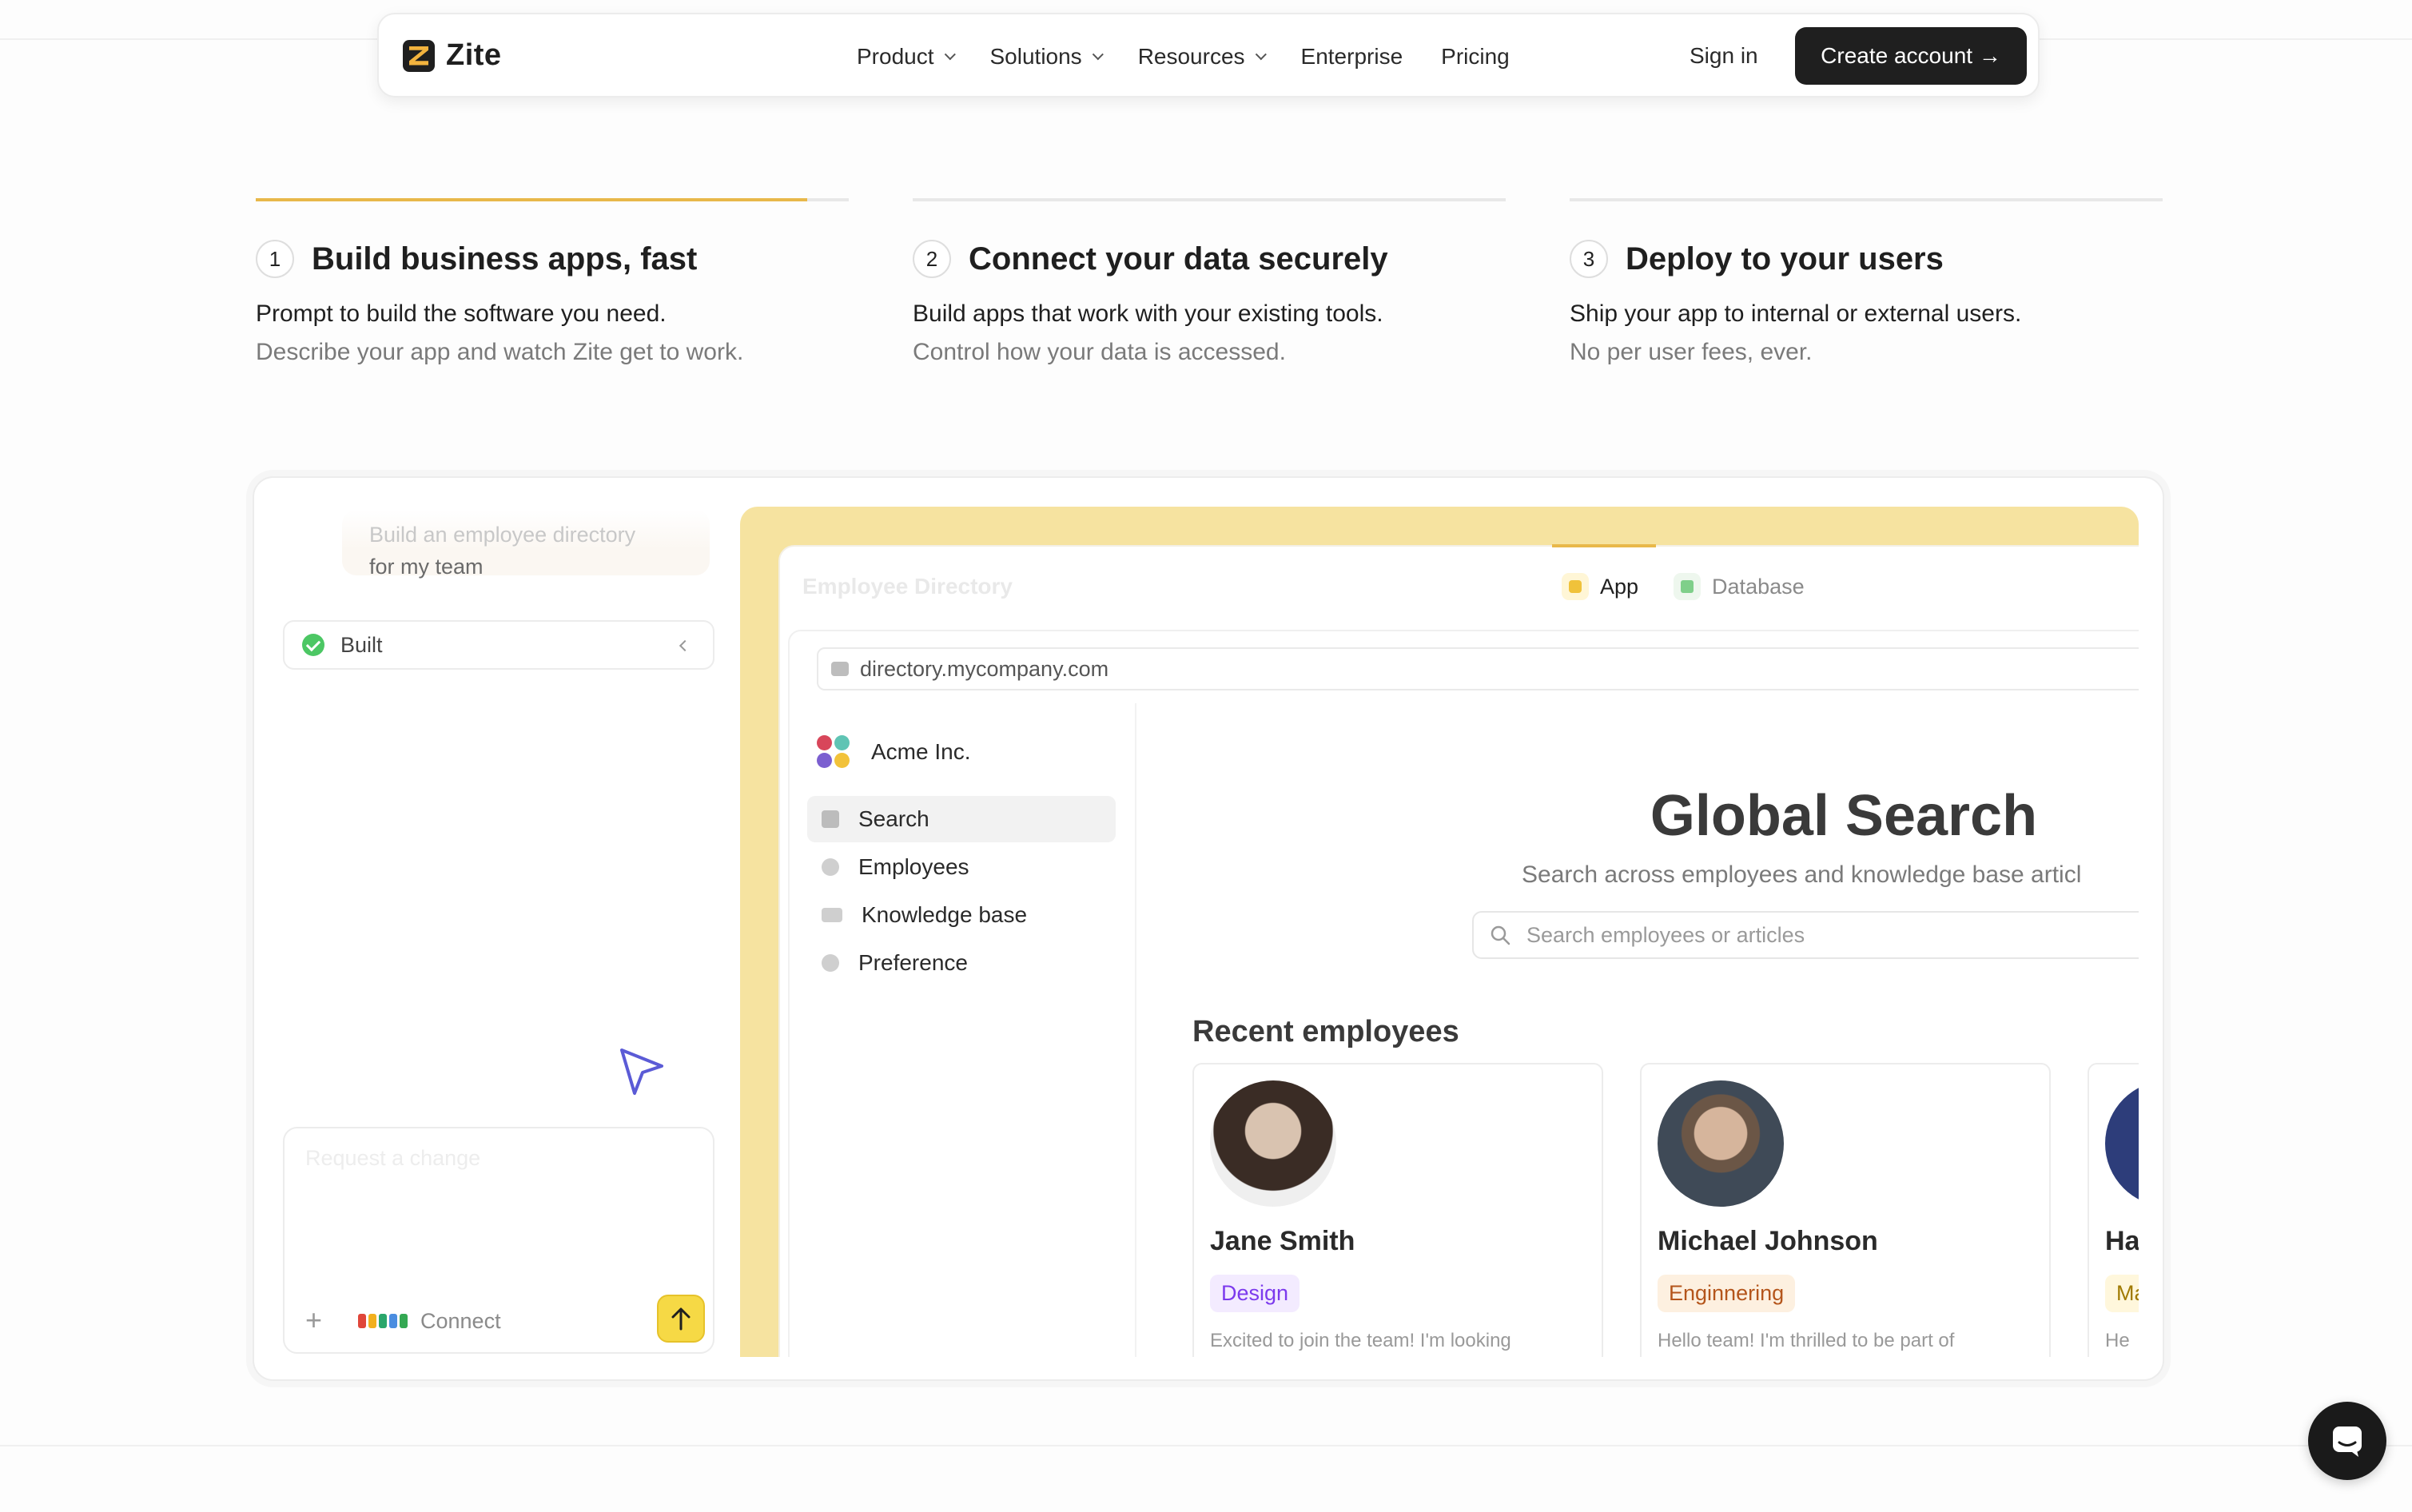  I want to click on nav-enterprise-label: Enterprise, so click(1351, 56).